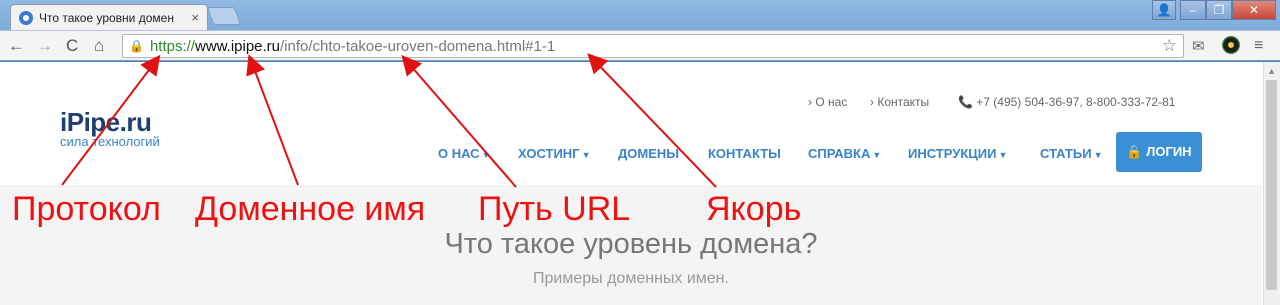  Describe the element at coordinates (744, 153) in the screenshot. I see `nav-contacts: КОНТАКТЫ` at that location.